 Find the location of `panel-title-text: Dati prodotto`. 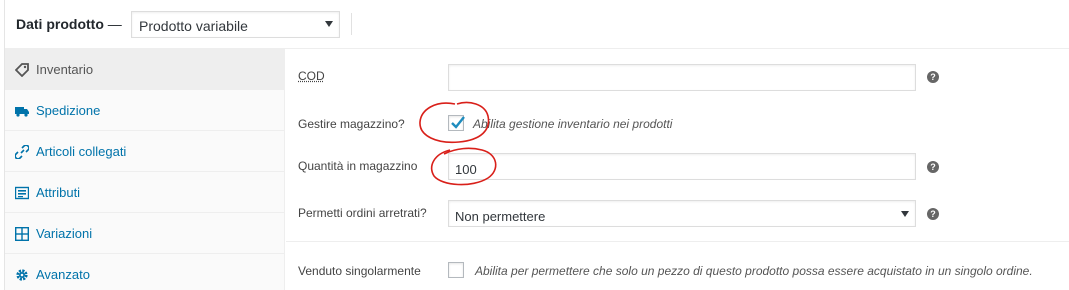

panel-title-text: Dati prodotto is located at coordinates (60, 24).